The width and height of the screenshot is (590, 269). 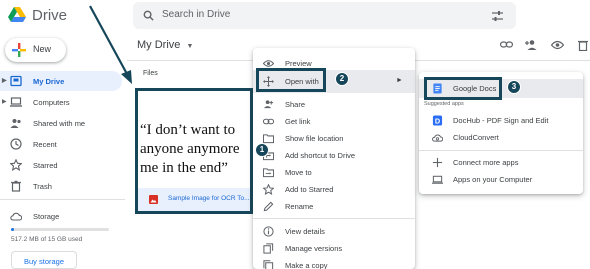 I want to click on menu-item-label: Move to, so click(x=298, y=172).